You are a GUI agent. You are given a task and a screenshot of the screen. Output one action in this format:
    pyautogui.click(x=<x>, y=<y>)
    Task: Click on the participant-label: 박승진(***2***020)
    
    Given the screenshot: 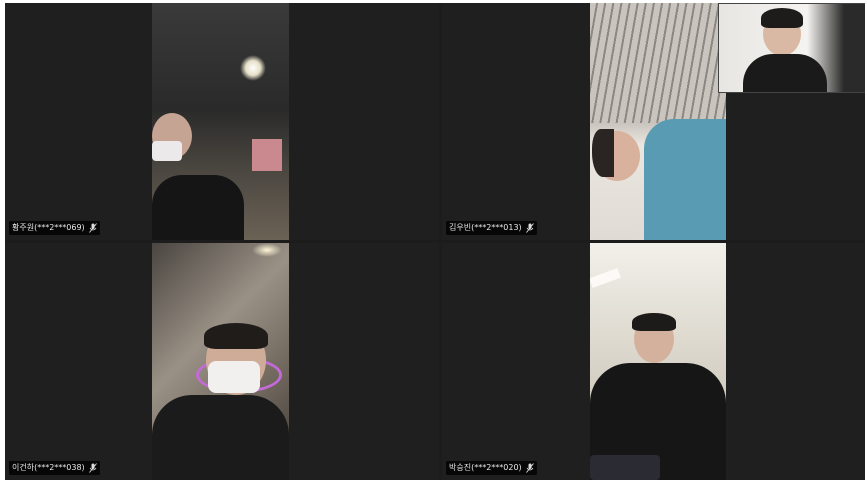 What is the action you would take?
    pyautogui.click(x=491, y=468)
    